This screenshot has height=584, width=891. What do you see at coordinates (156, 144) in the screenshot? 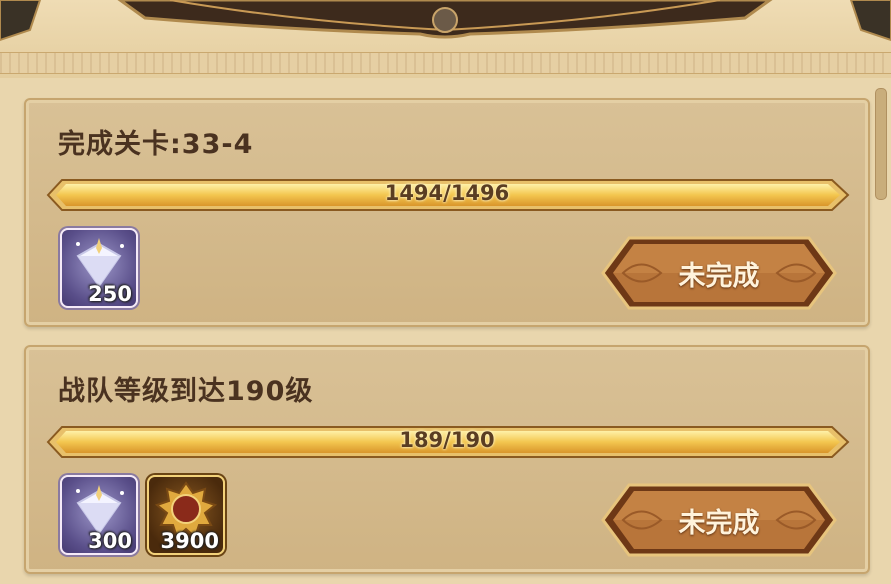
I see `quest-title: 完成关卡:33-4` at bounding box center [156, 144].